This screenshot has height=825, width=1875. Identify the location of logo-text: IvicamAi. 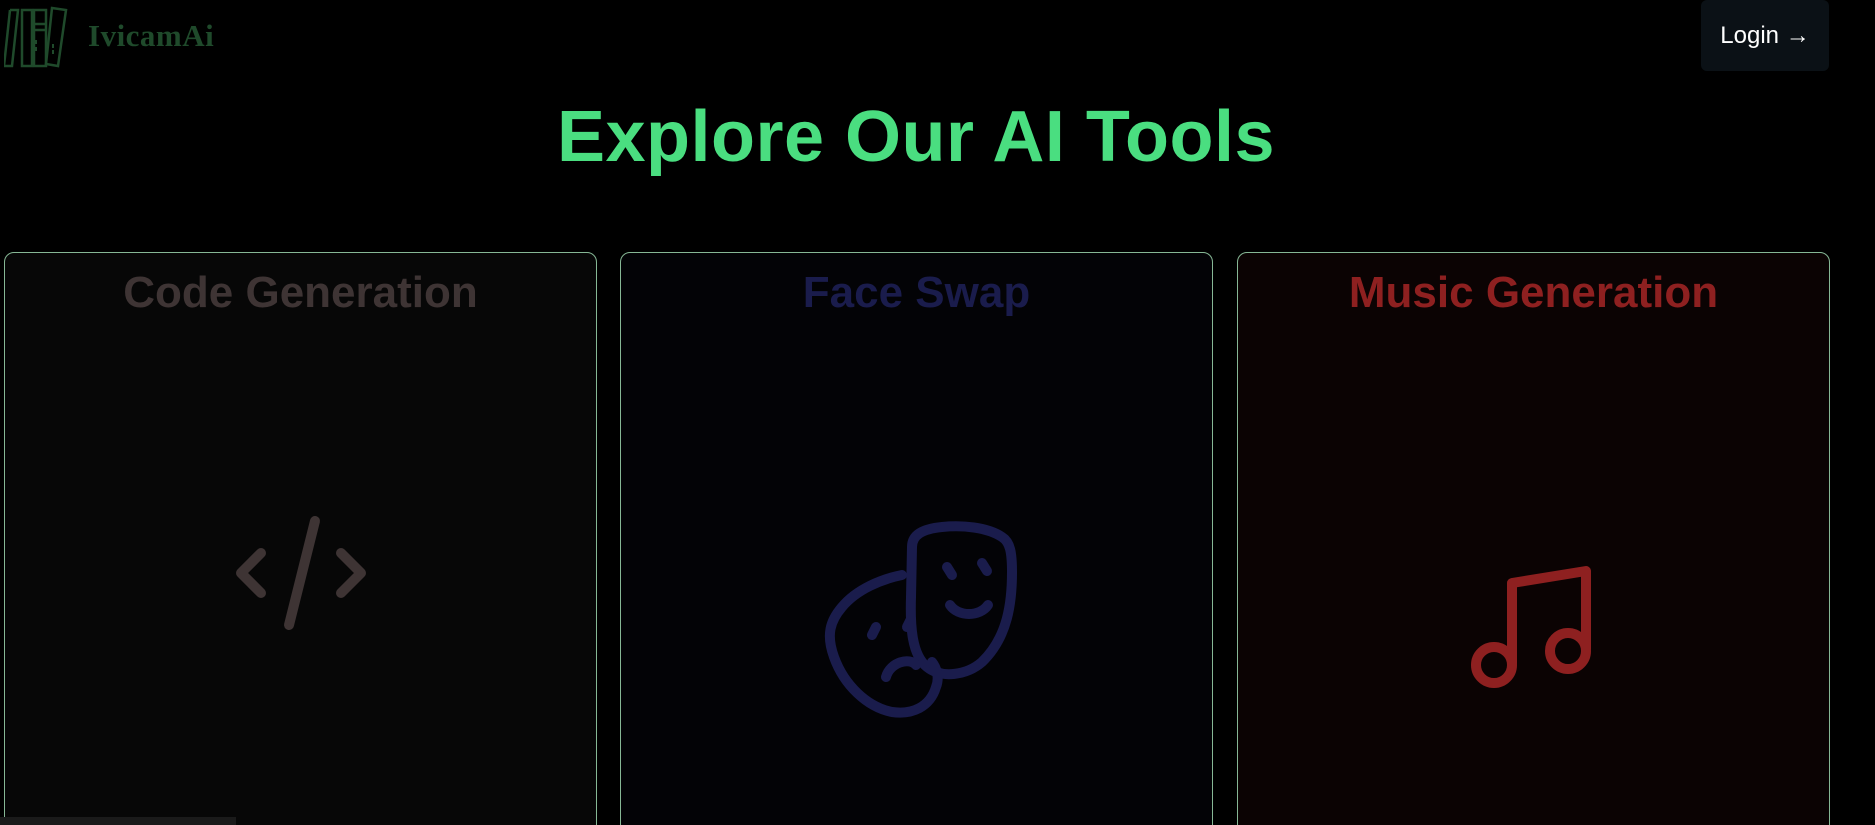
(151, 35).